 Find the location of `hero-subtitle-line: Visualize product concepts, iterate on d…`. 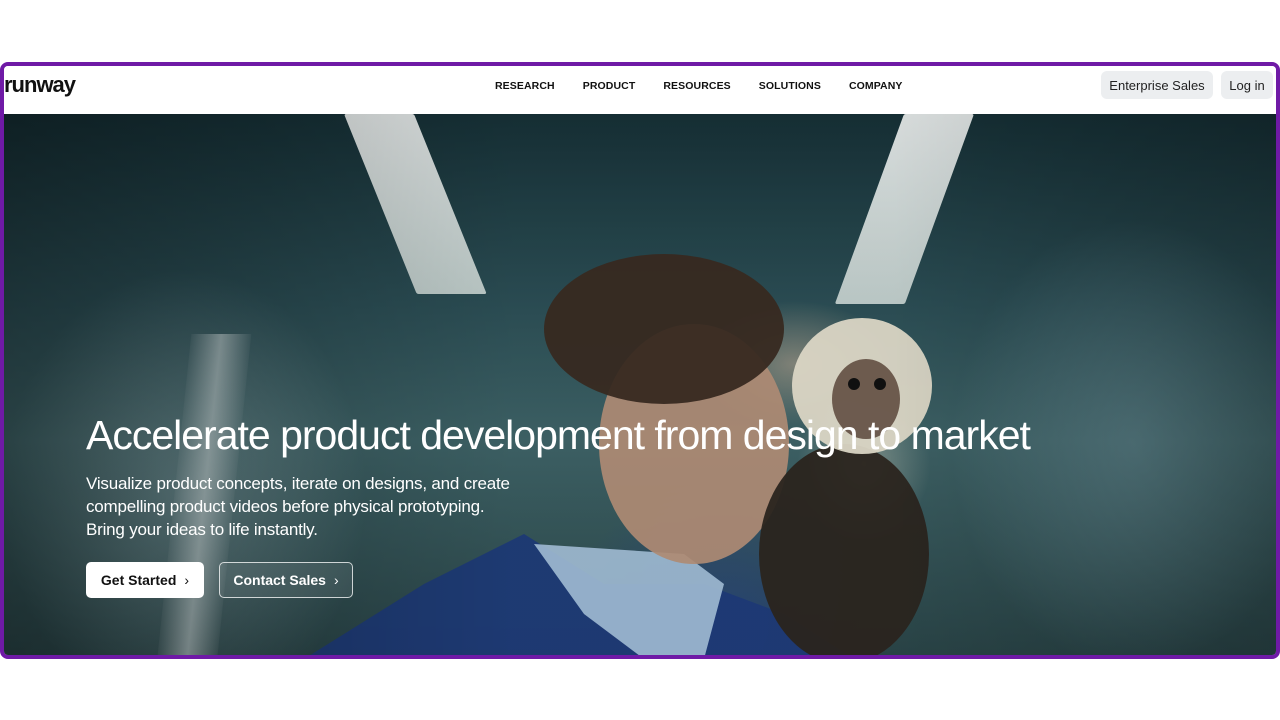

hero-subtitle-line: Visualize product concepts, iterate on d… is located at coordinates (298, 483).